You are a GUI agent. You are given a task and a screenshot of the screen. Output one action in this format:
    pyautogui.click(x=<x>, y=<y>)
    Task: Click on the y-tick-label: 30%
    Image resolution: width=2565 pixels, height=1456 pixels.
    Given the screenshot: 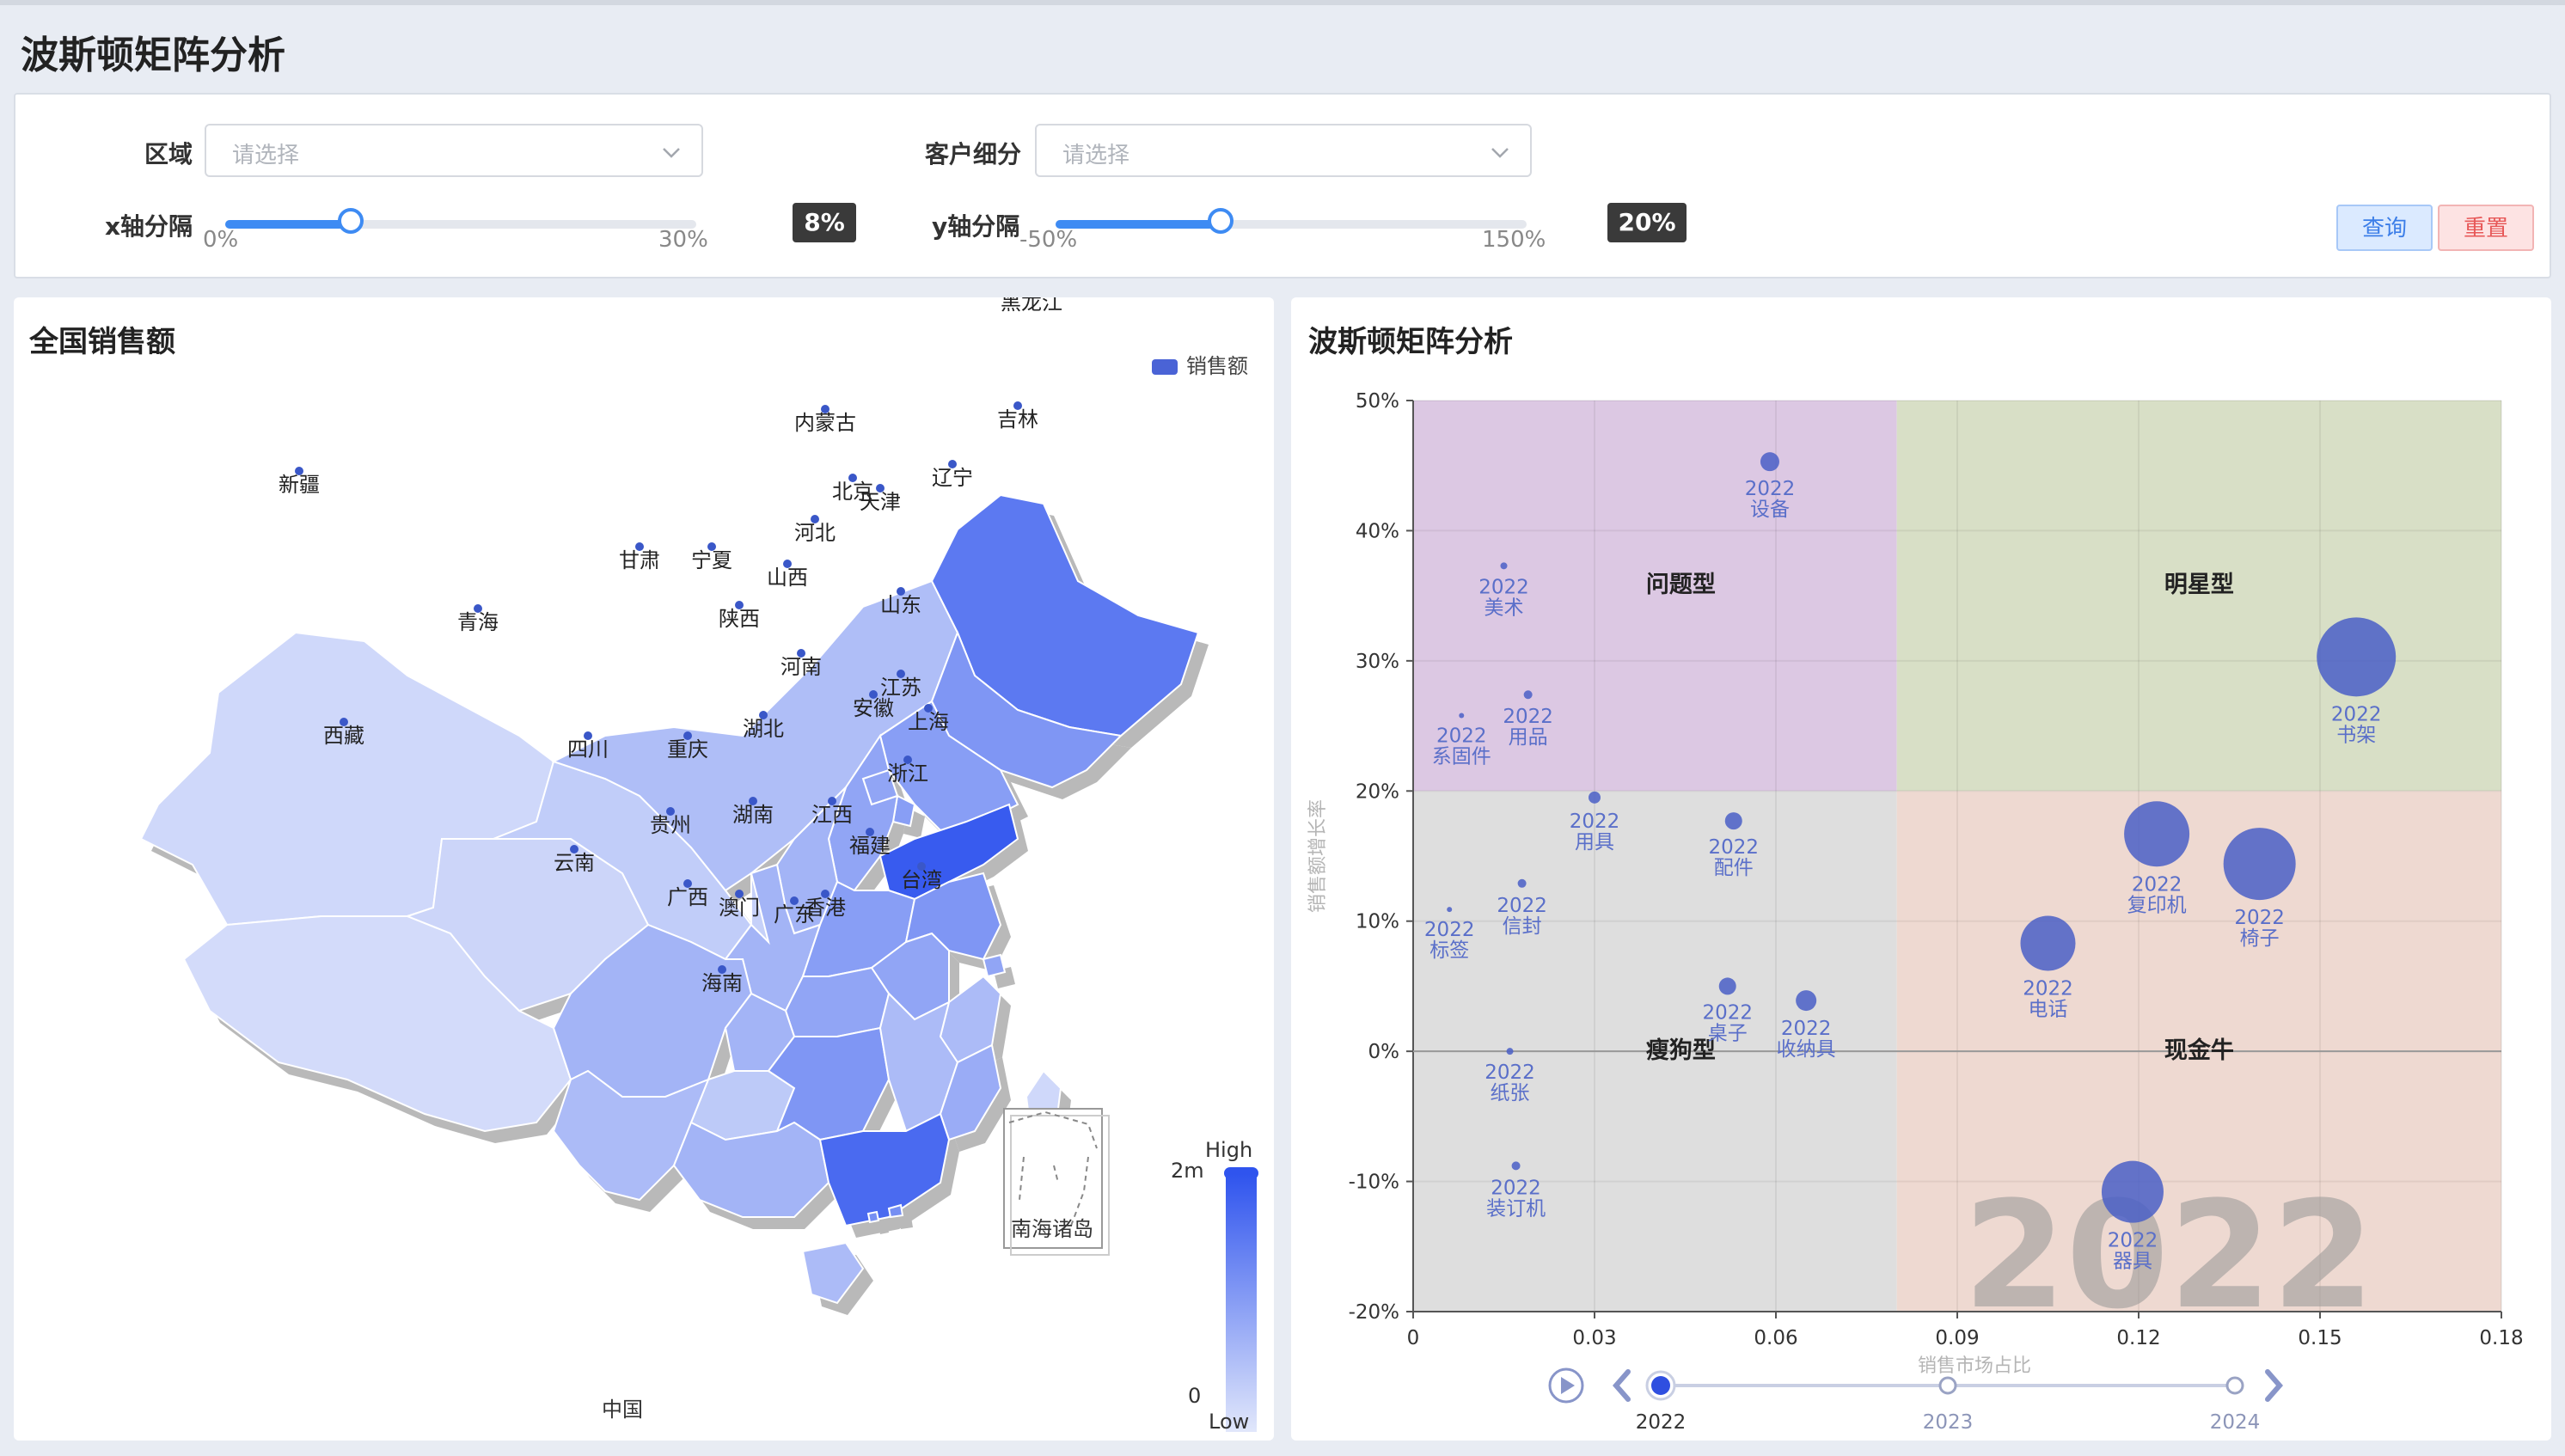 What is the action you would take?
    pyautogui.click(x=1377, y=662)
    